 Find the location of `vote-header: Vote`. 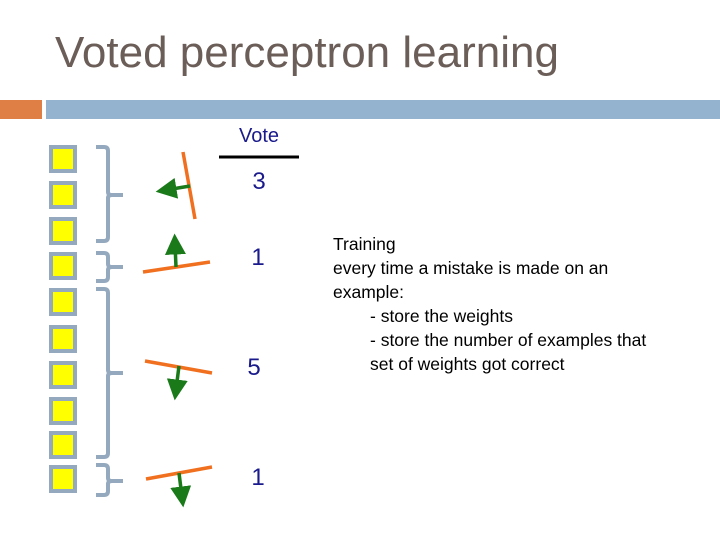

vote-header: Vote is located at coordinates (259, 136).